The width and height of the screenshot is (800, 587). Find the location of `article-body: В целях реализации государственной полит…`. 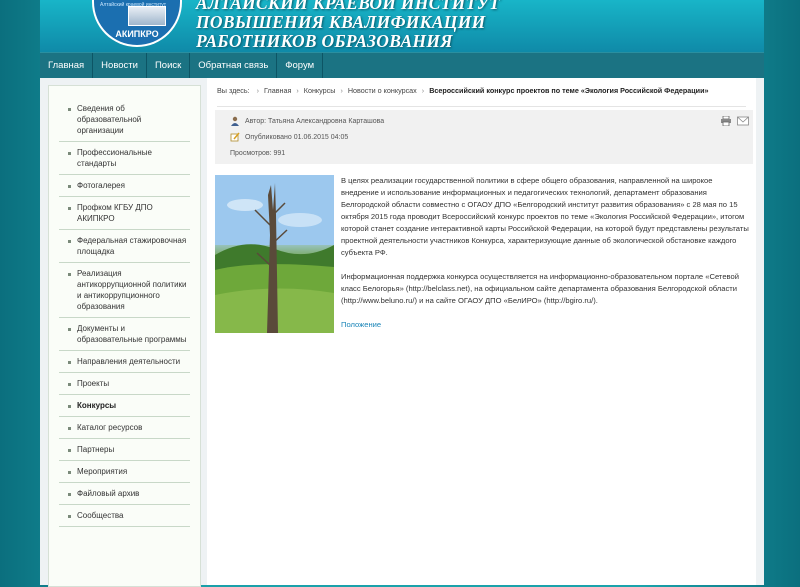

article-body: В целях реализации государственной полит… is located at coordinates (546, 259).